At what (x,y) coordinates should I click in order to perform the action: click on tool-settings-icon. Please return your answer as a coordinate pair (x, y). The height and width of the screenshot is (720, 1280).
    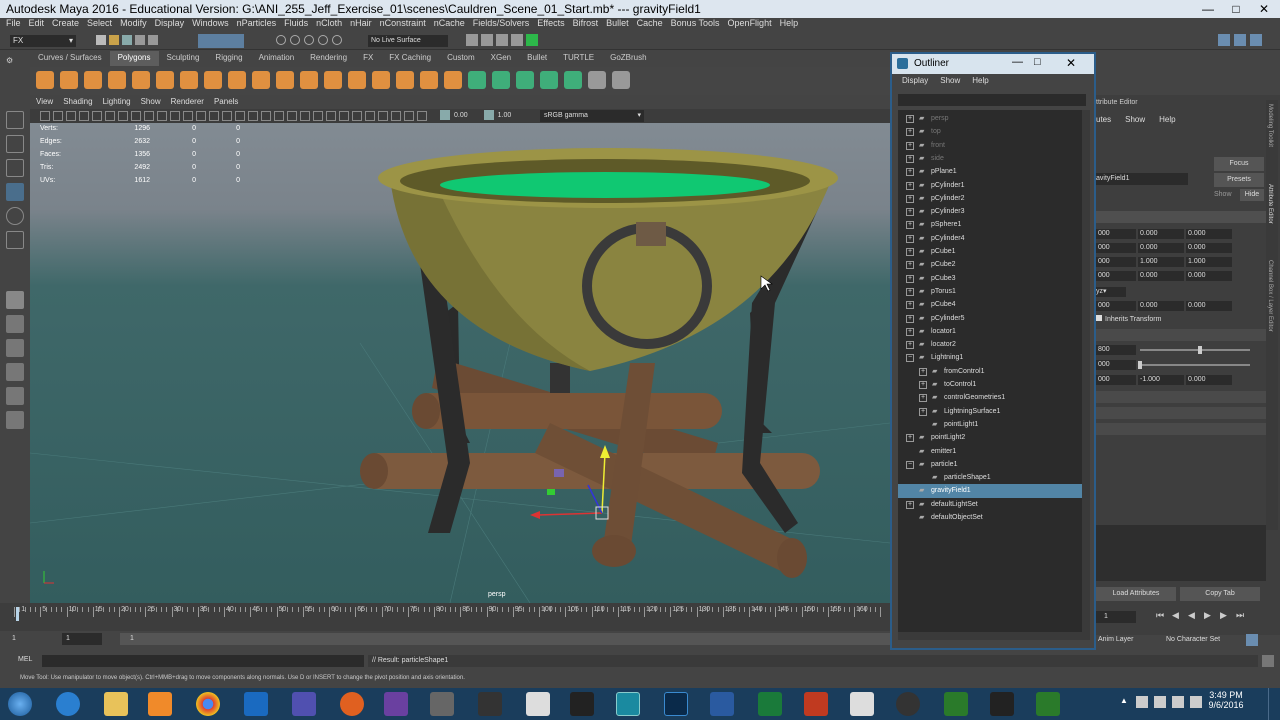
    Looking at the image, I should click on (1256, 40).